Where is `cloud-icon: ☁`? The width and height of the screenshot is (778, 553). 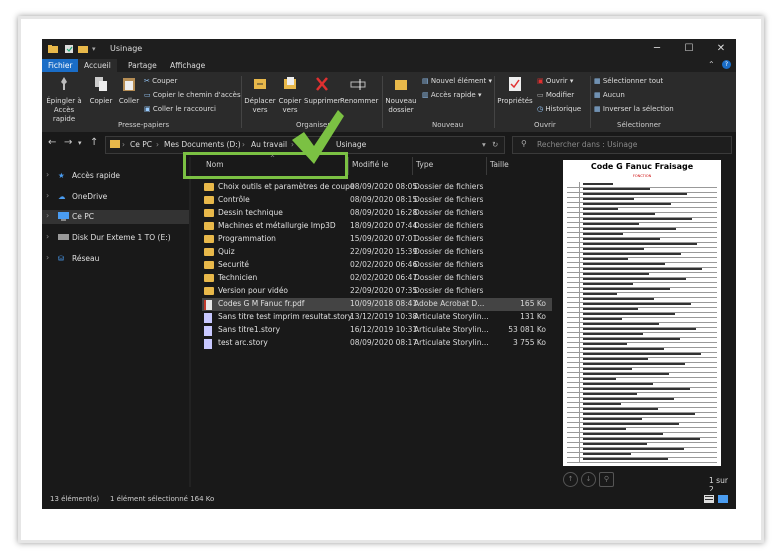
cloud-icon: ☁ is located at coordinates (62, 196).